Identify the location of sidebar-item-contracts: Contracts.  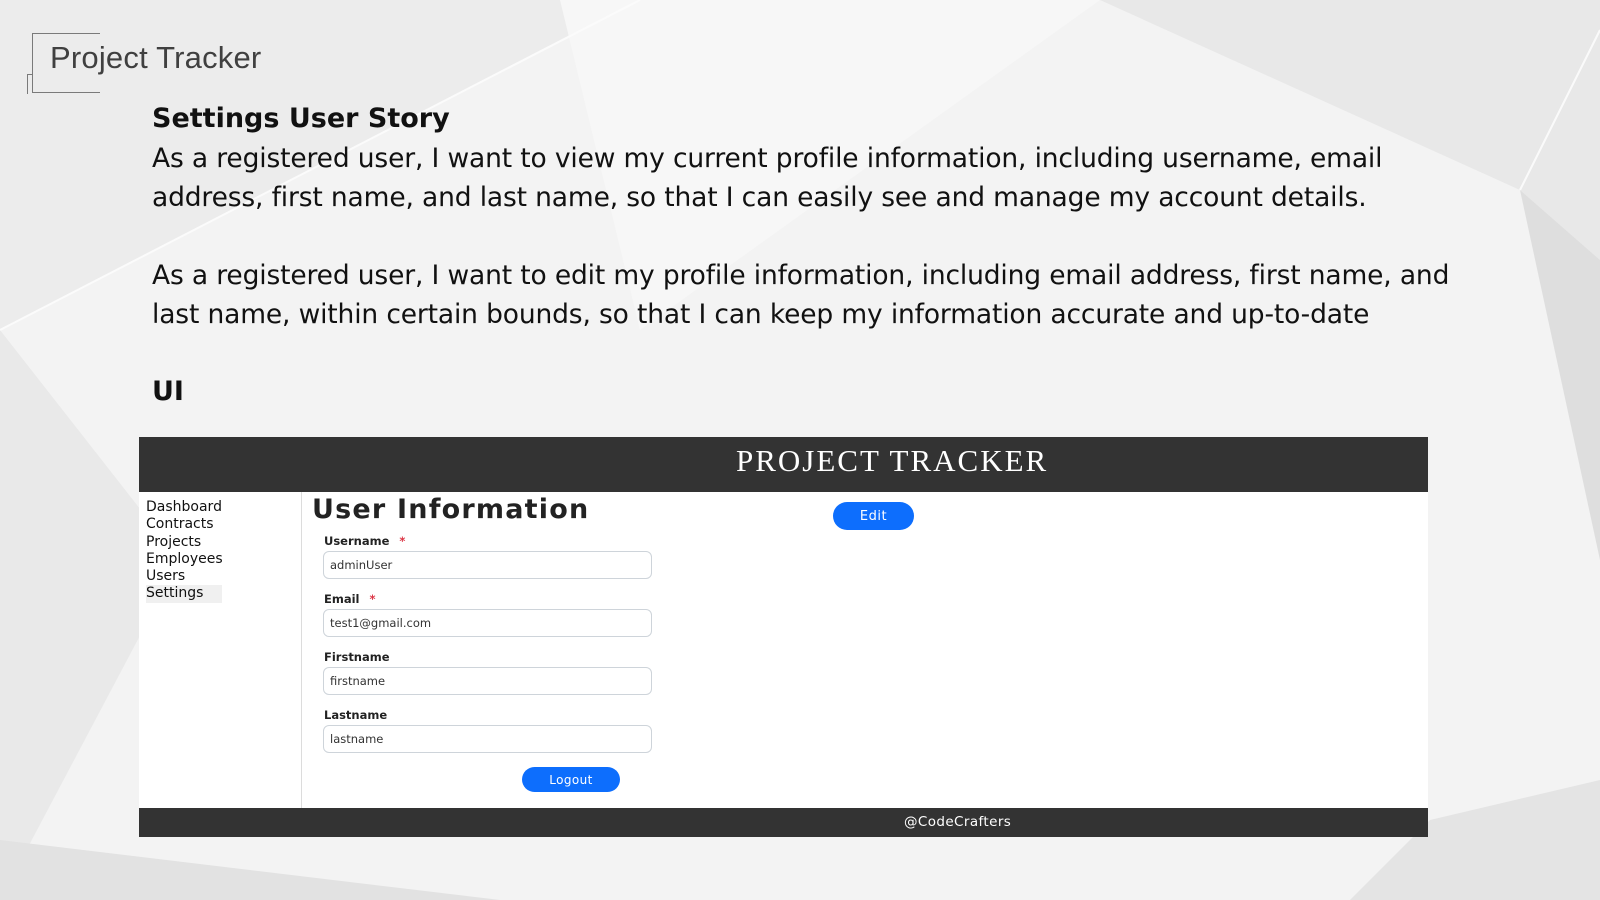
(223, 524).